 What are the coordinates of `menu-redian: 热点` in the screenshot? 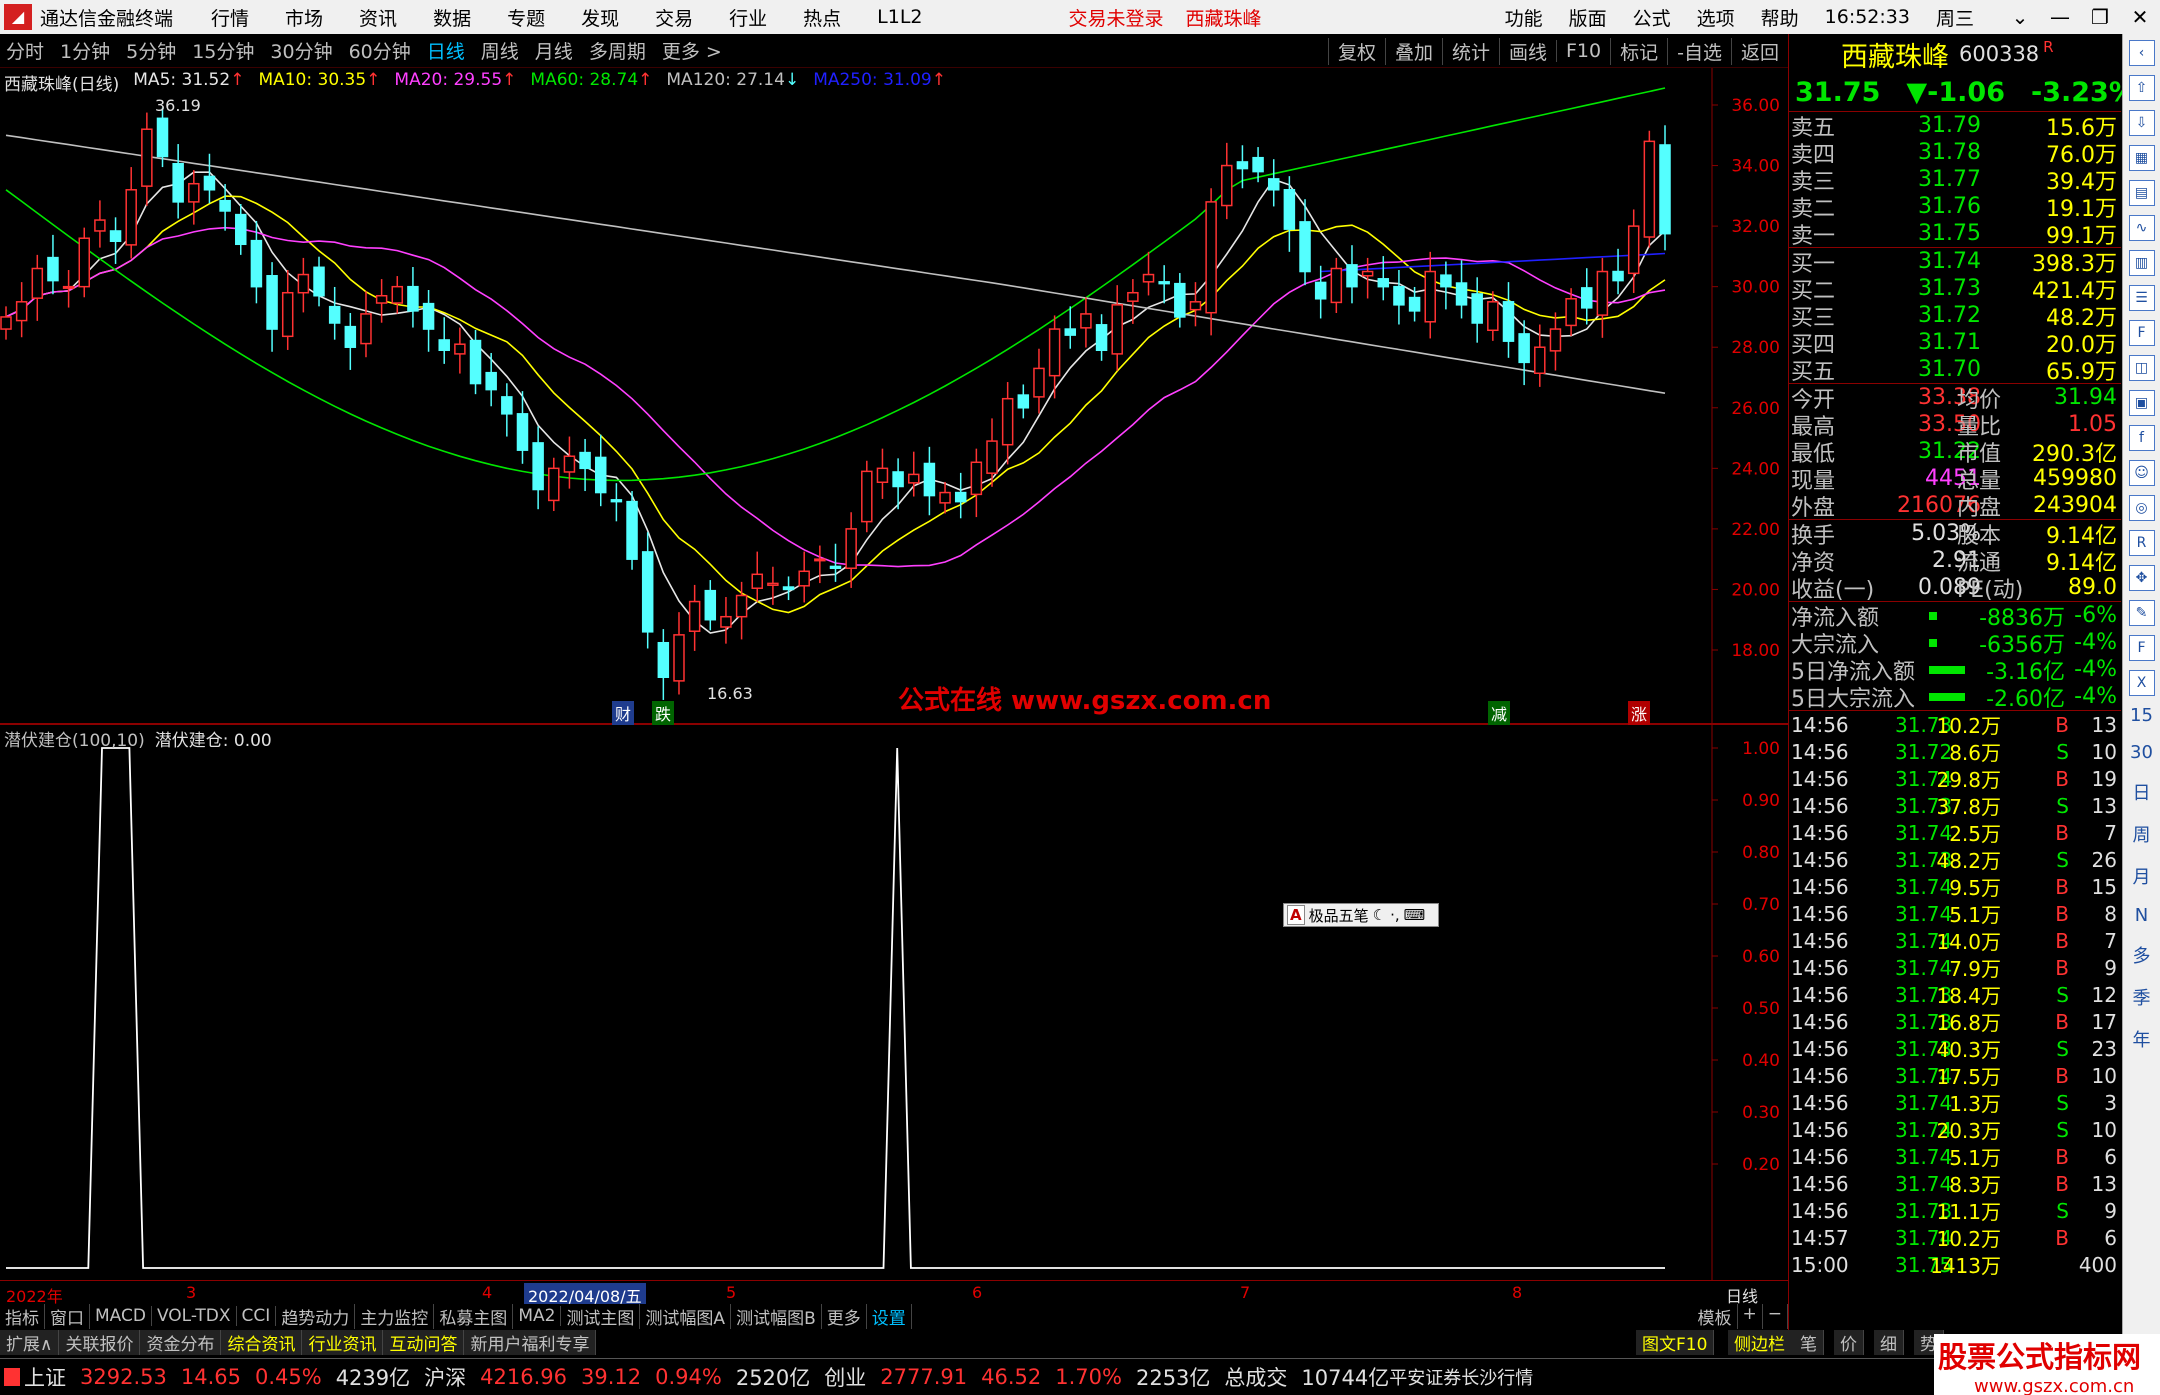 It's located at (822, 17).